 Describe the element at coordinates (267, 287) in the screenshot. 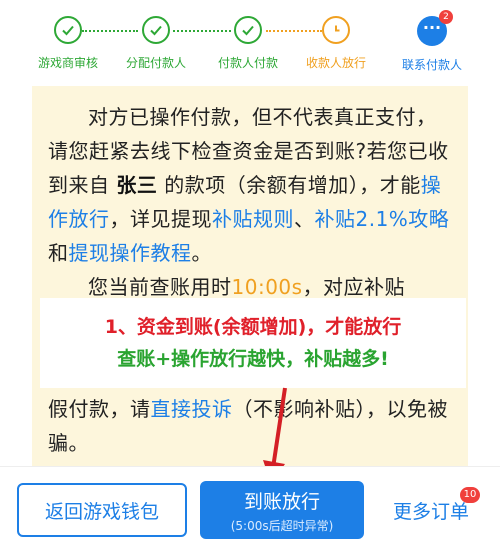

I see `check-timer: 10:00s` at that location.